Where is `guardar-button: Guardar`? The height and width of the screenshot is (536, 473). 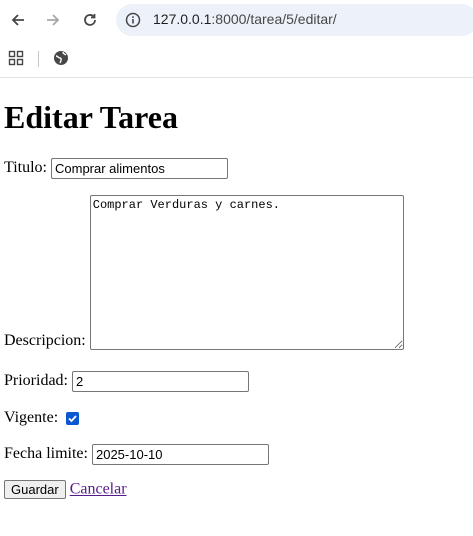 guardar-button: Guardar is located at coordinates (35, 489).